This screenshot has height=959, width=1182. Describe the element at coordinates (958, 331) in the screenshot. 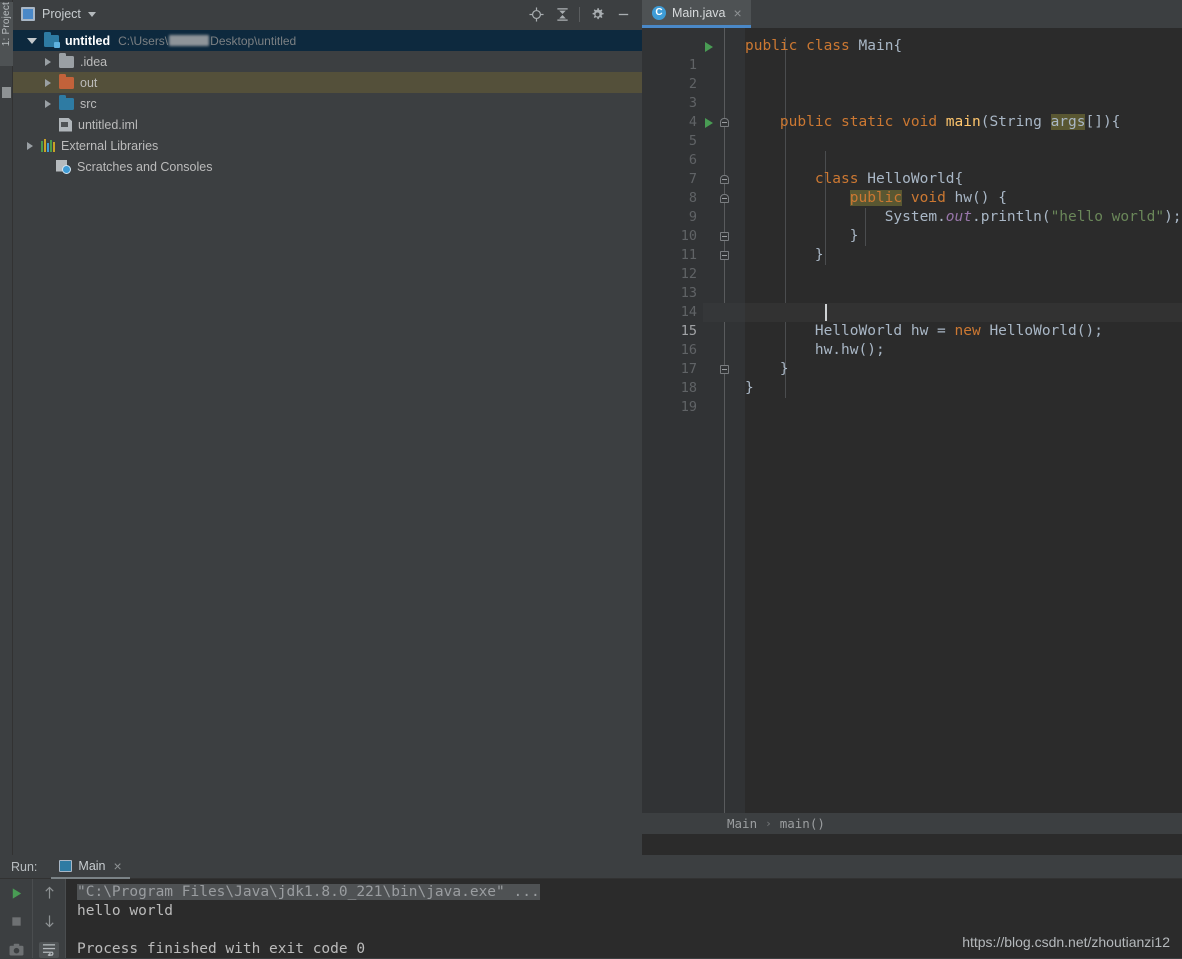

I see `line-text: HelloWorld hw = new HelloWorld();` at that location.